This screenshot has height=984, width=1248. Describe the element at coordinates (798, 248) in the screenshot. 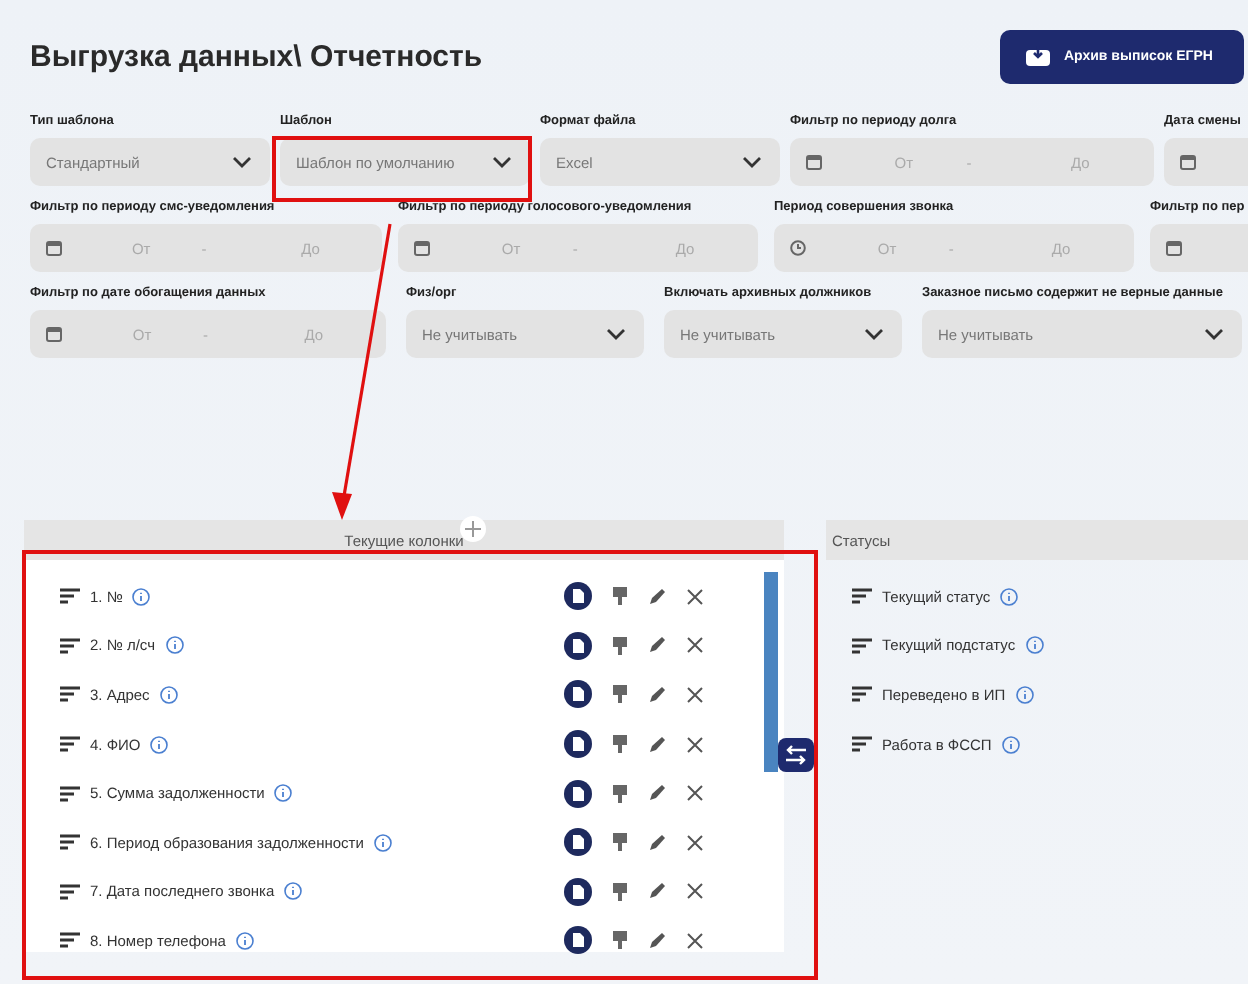

I see `clock-icon` at that location.